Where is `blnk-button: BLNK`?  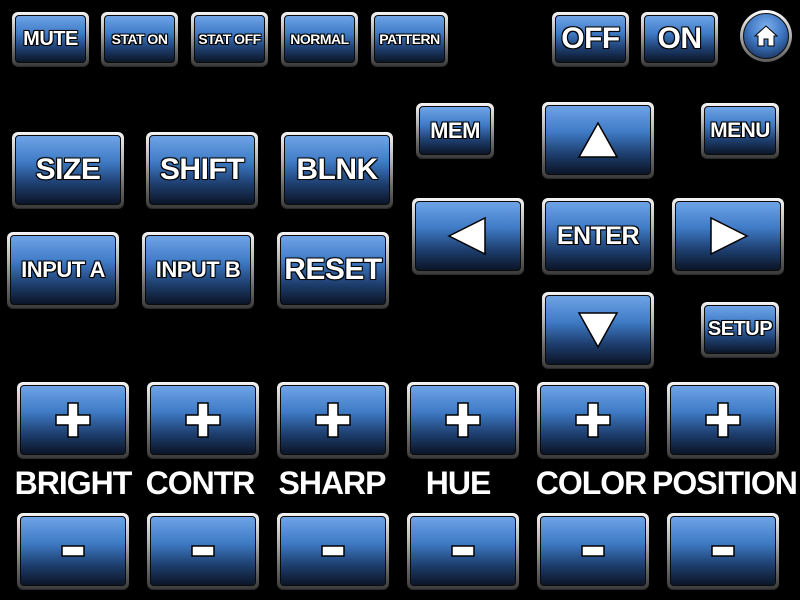
blnk-button: BLNK is located at coordinates (337, 170).